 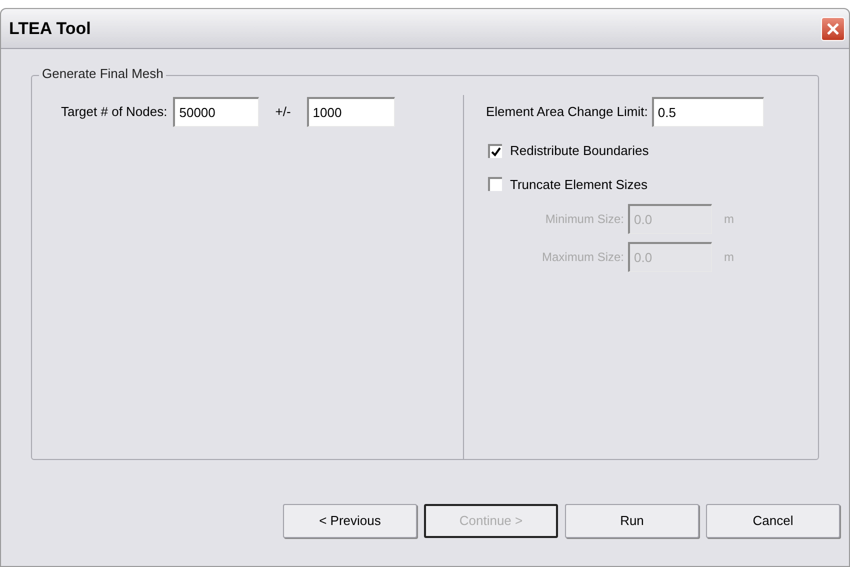 What do you see at coordinates (579, 151) in the screenshot?
I see `checkbox-label: Redistribute Boundaries` at bounding box center [579, 151].